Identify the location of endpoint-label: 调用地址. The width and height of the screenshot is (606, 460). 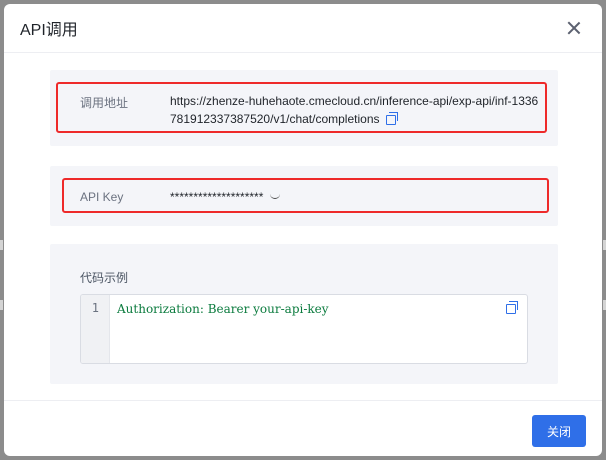
(104, 103).